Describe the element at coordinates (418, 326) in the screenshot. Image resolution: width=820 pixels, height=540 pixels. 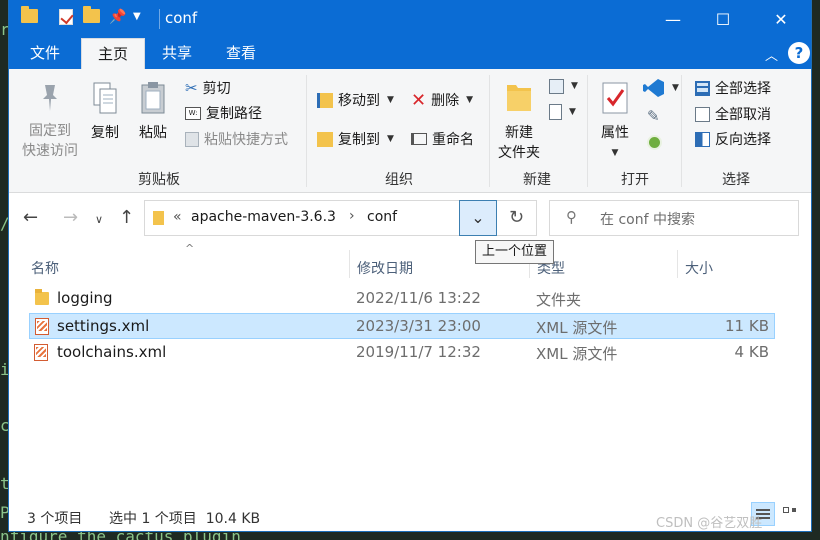
I see `file-date: 2023/3/31 23:00` at that location.